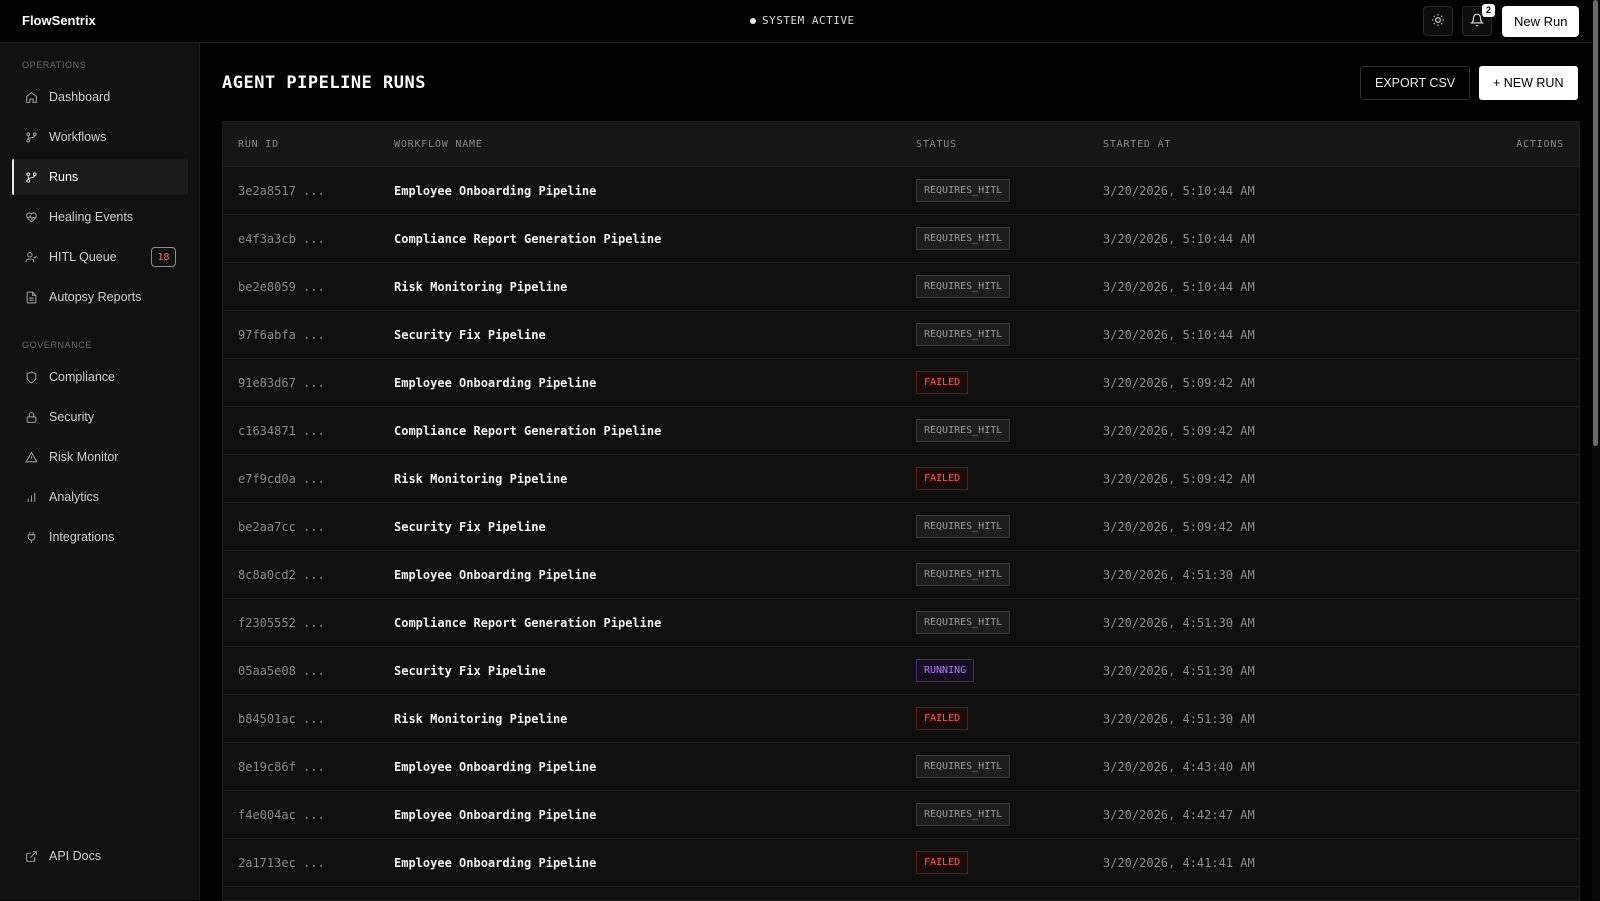 The height and width of the screenshot is (901, 1600). Describe the element at coordinates (31, 257) in the screenshot. I see `user-check-icon` at that location.